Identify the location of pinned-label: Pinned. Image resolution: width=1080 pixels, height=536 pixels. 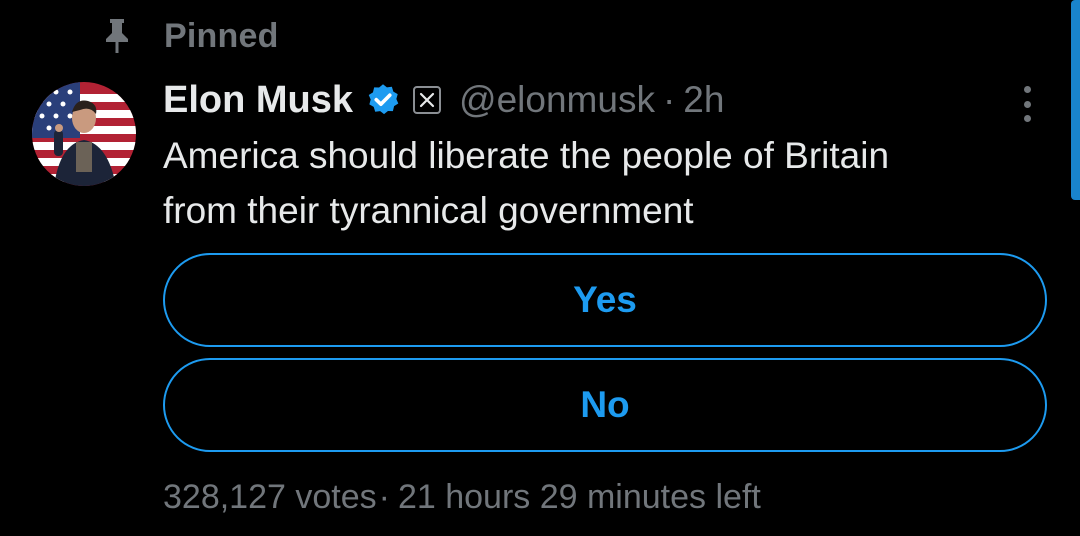
(221, 35).